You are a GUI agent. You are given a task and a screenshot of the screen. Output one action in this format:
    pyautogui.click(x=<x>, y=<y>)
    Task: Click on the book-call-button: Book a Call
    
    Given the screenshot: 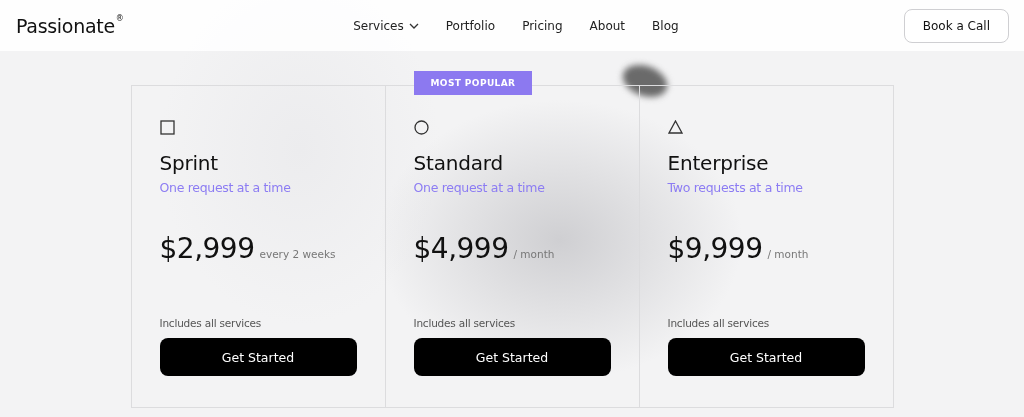 What is the action you would take?
    pyautogui.click(x=956, y=25)
    